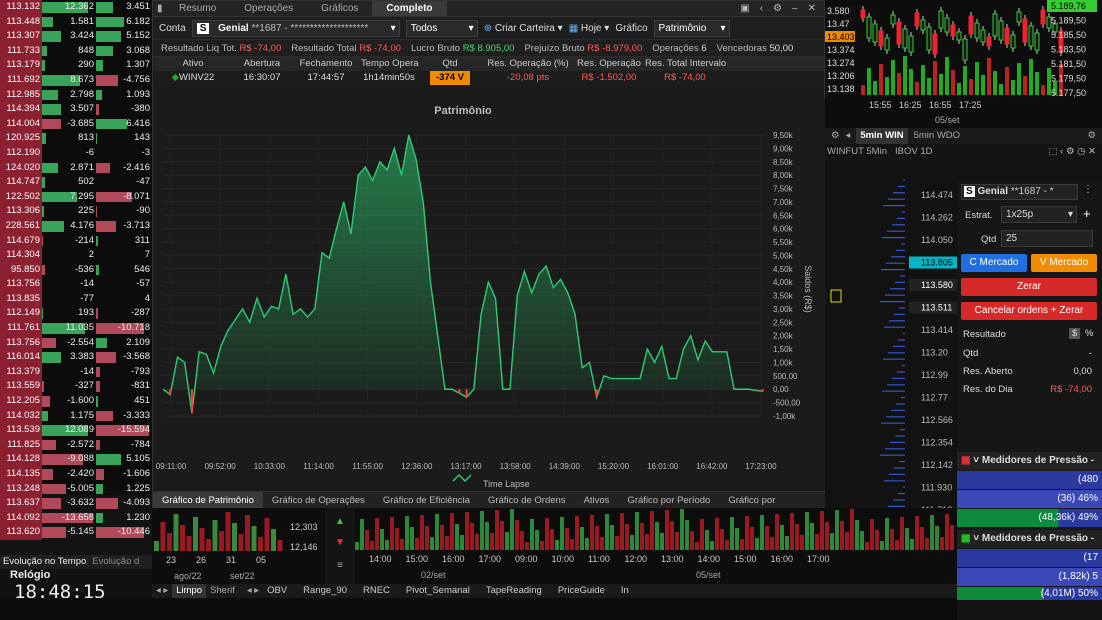 The image size is (1102, 620). I want to click on v-mercado-button: V Mercado, so click(1064, 263).